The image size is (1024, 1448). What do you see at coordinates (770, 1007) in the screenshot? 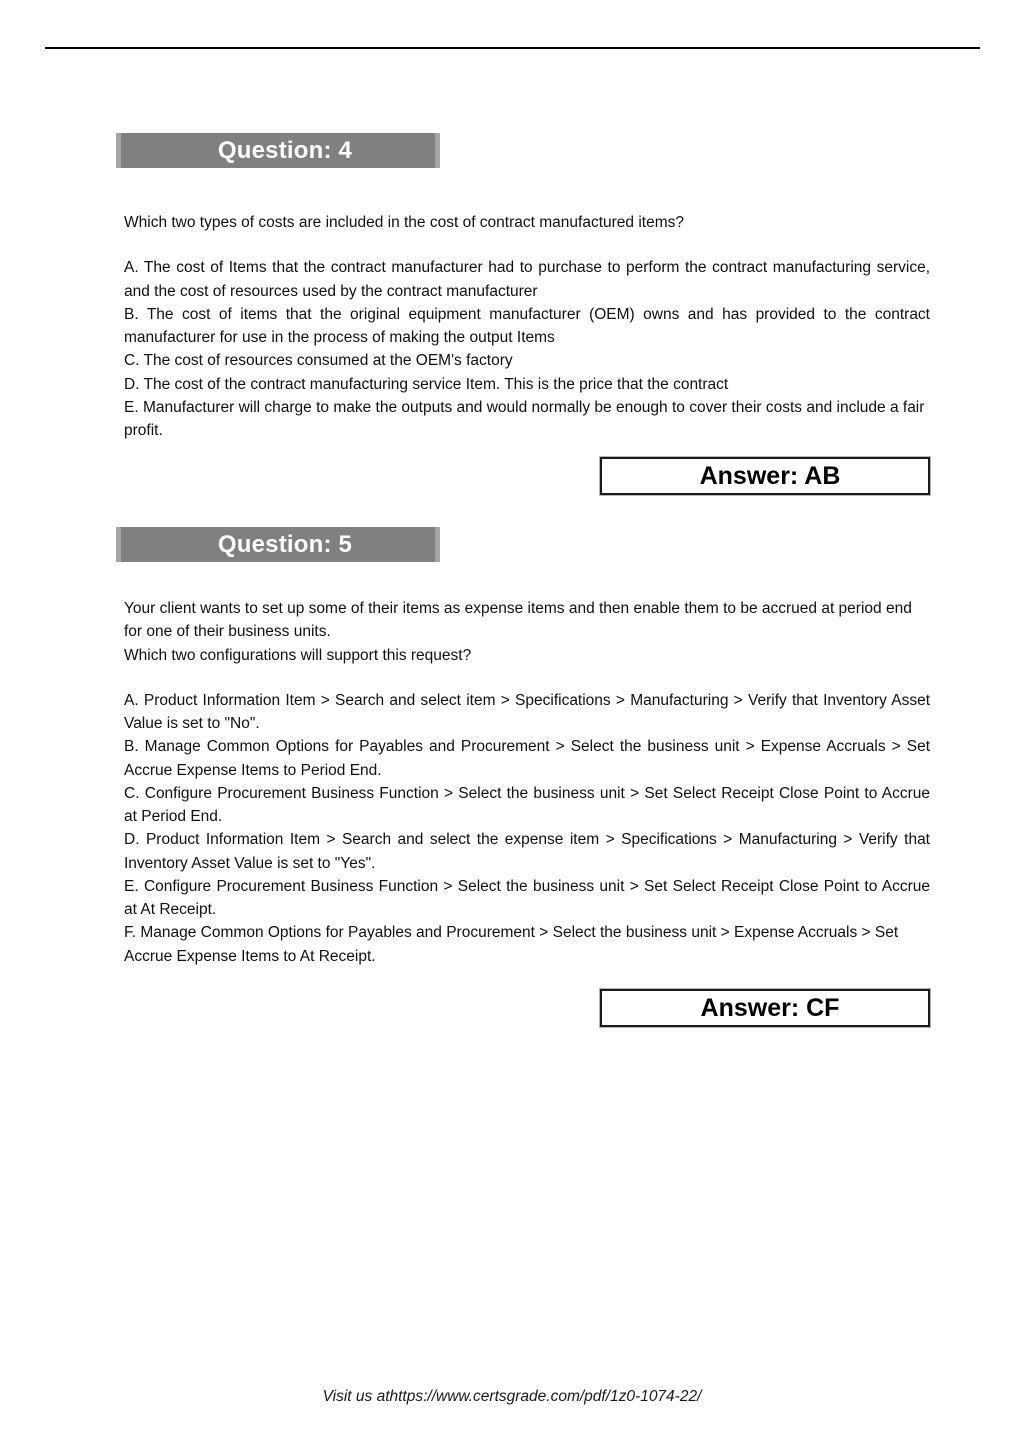
I see `answer-label-5: Answer: CF` at bounding box center [770, 1007].